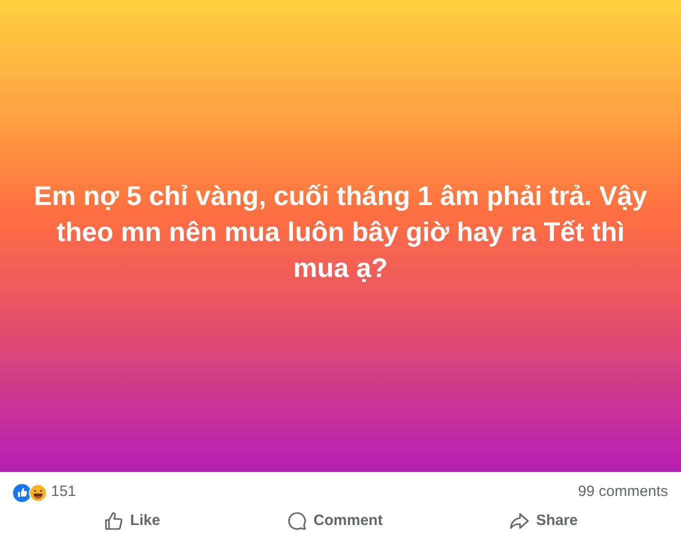  I want to click on comment-button: Comment, so click(334, 521).